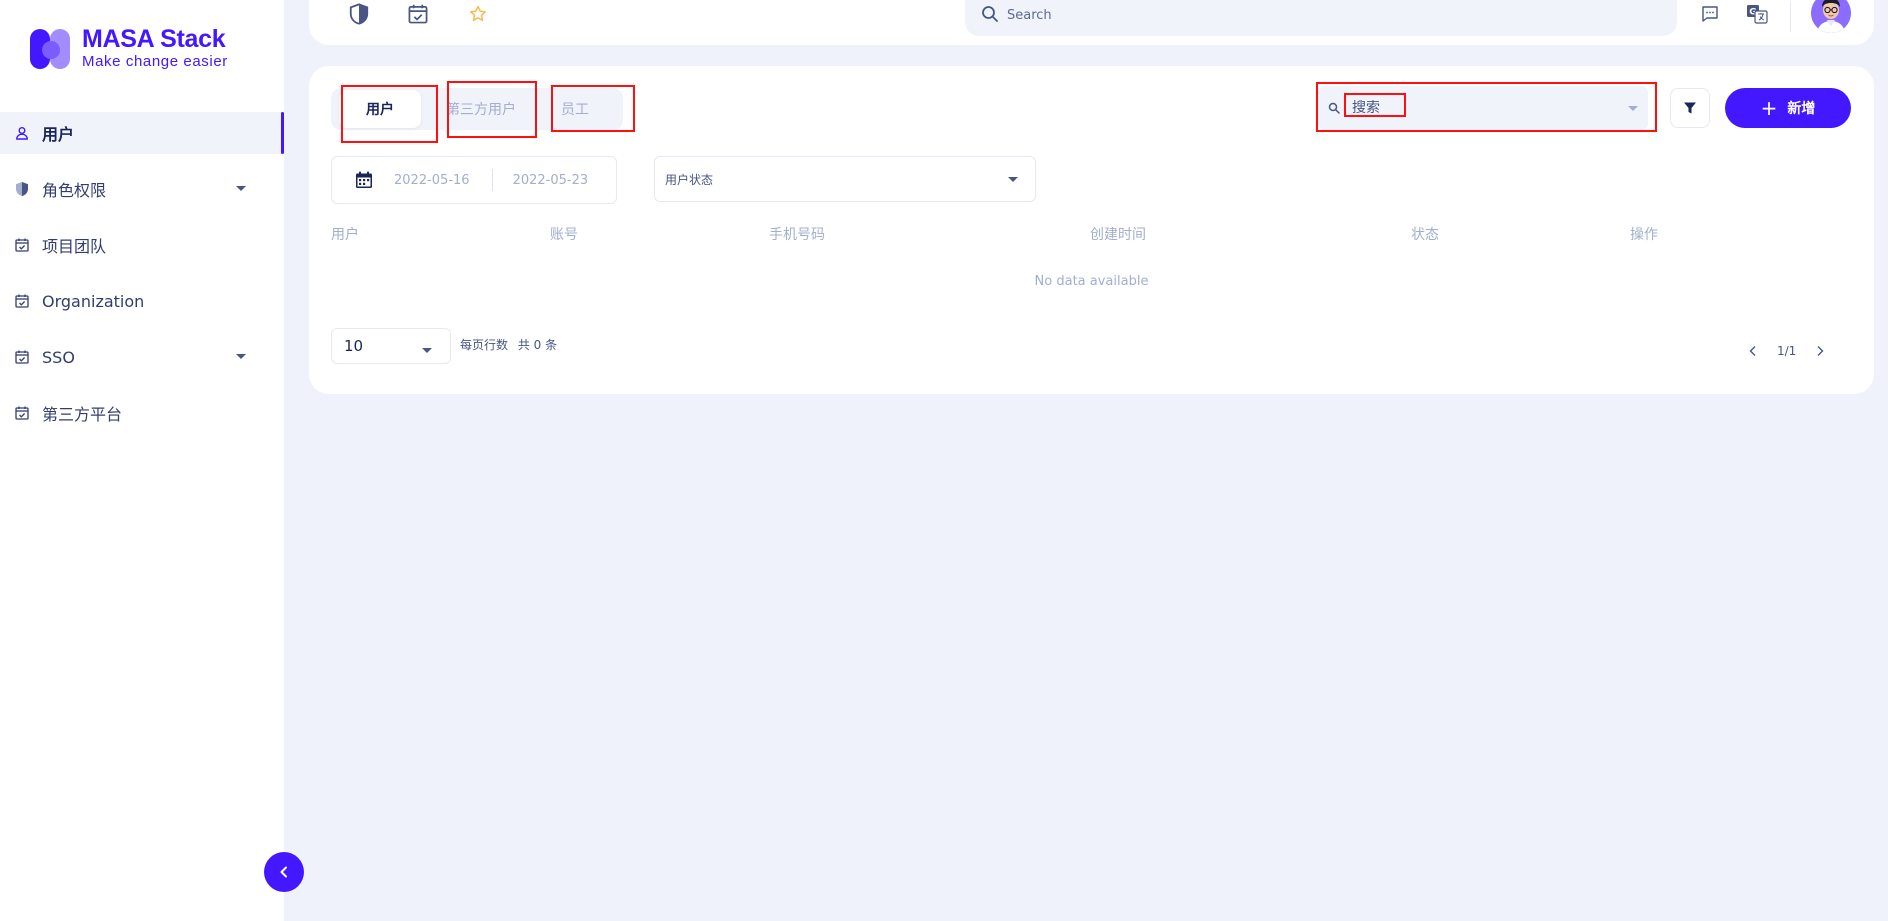  Describe the element at coordinates (93, 301) in the screenshot. I see `sidebar-item-label: Organization` at that location.